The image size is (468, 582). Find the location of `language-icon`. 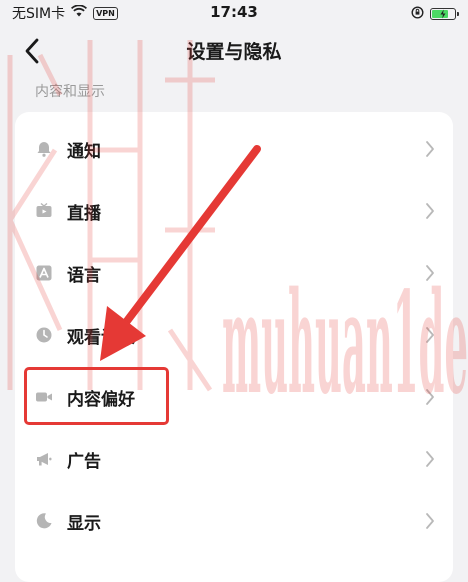

language-icon is located at coordinates (44, 273).